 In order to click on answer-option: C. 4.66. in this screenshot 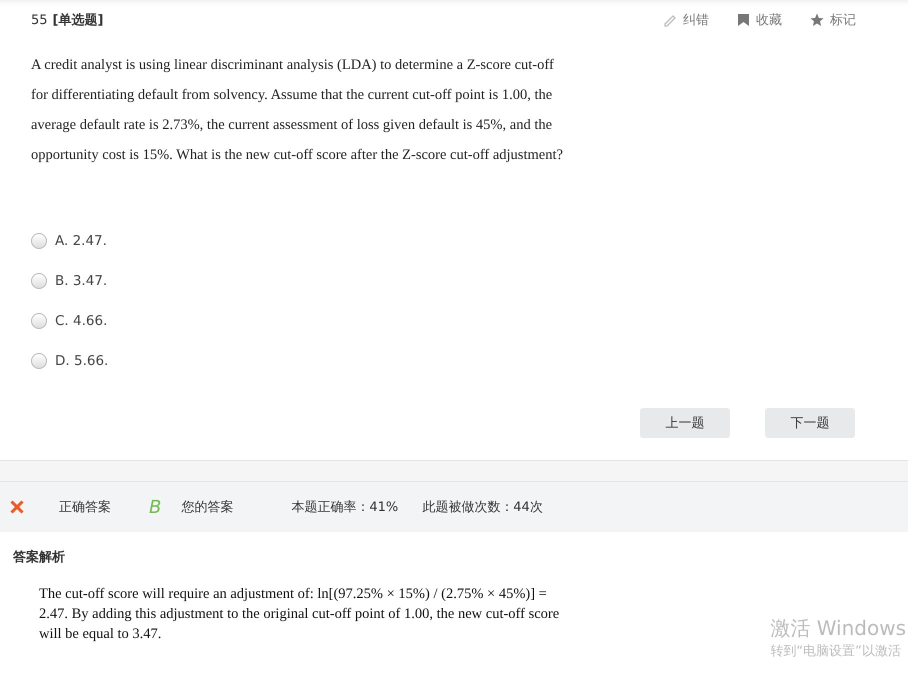, I will do `click(469, 321)`.